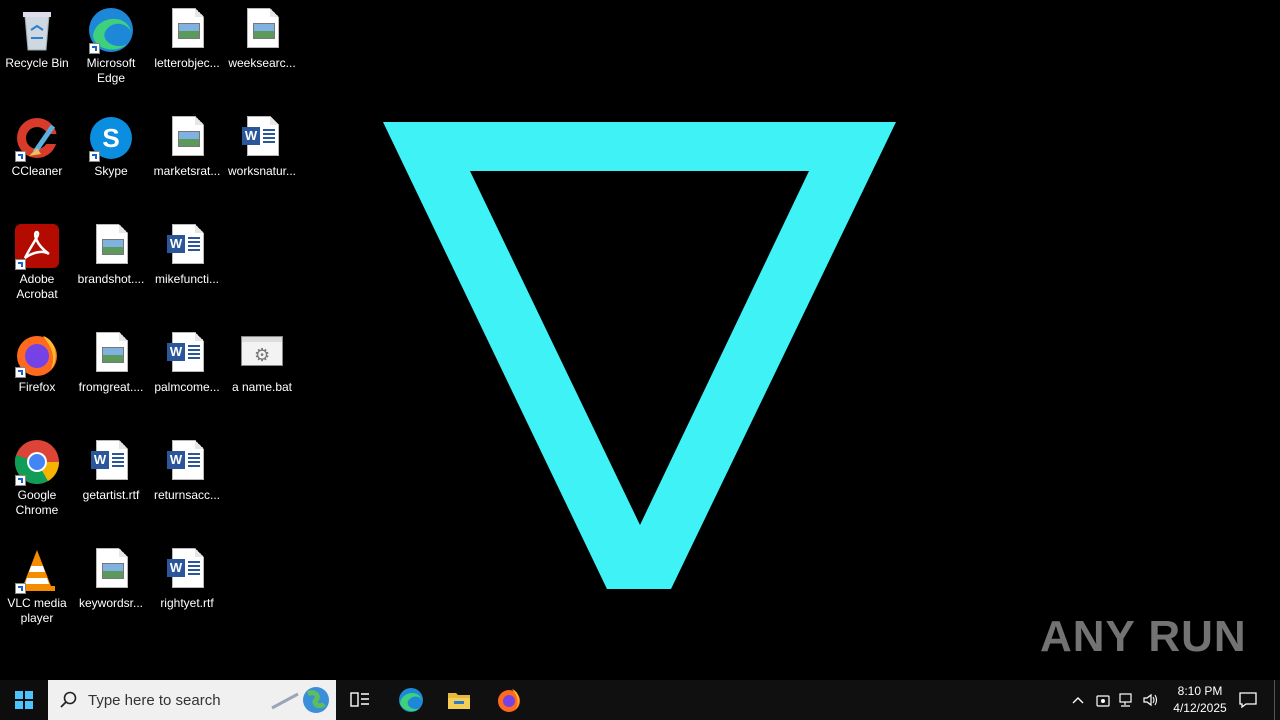 This screenshot has height=720, width=1280. I want to click on taskbar-firefox-button, so click(509, 700).